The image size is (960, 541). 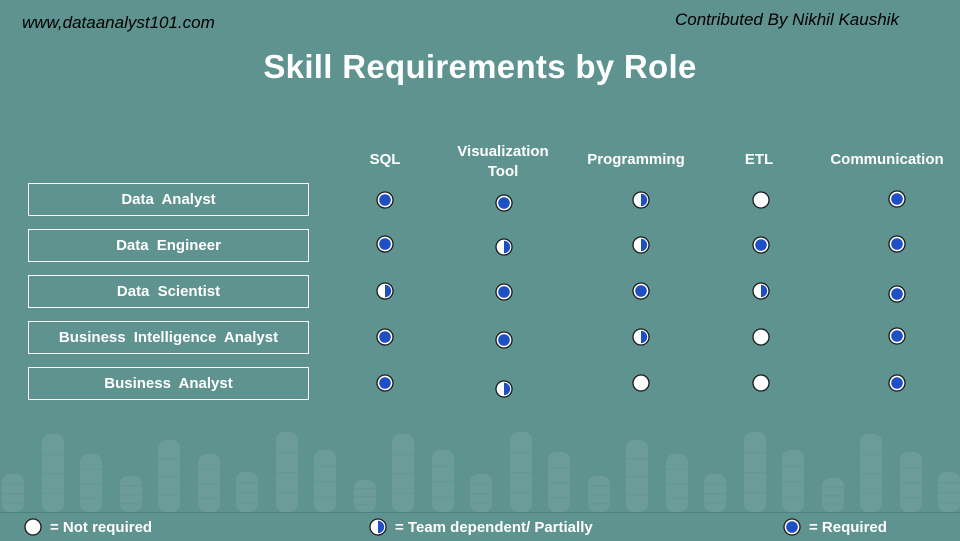 I want to click on column-header-etl: ETL, so click(x=759, y=159).